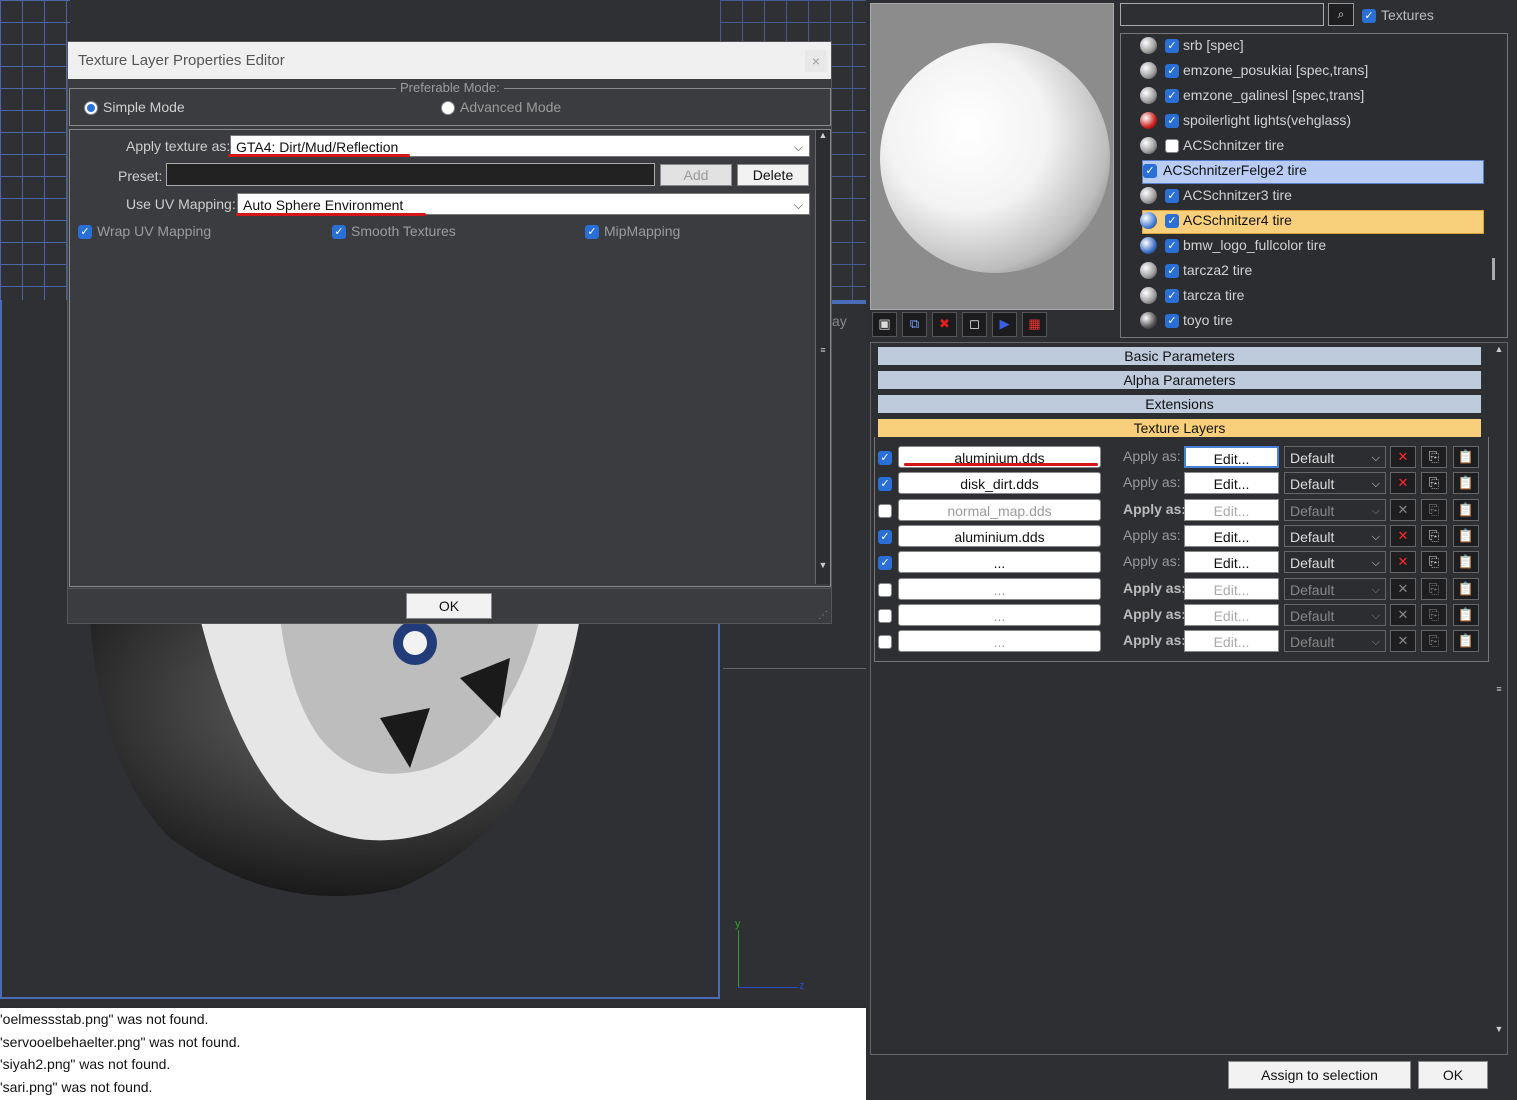 The height and width of the screenshot is (1100, 1517). Describe the element at coordinates (1493, 269) in the screenshot. I see `list-scrollbar-thumb` at that location.